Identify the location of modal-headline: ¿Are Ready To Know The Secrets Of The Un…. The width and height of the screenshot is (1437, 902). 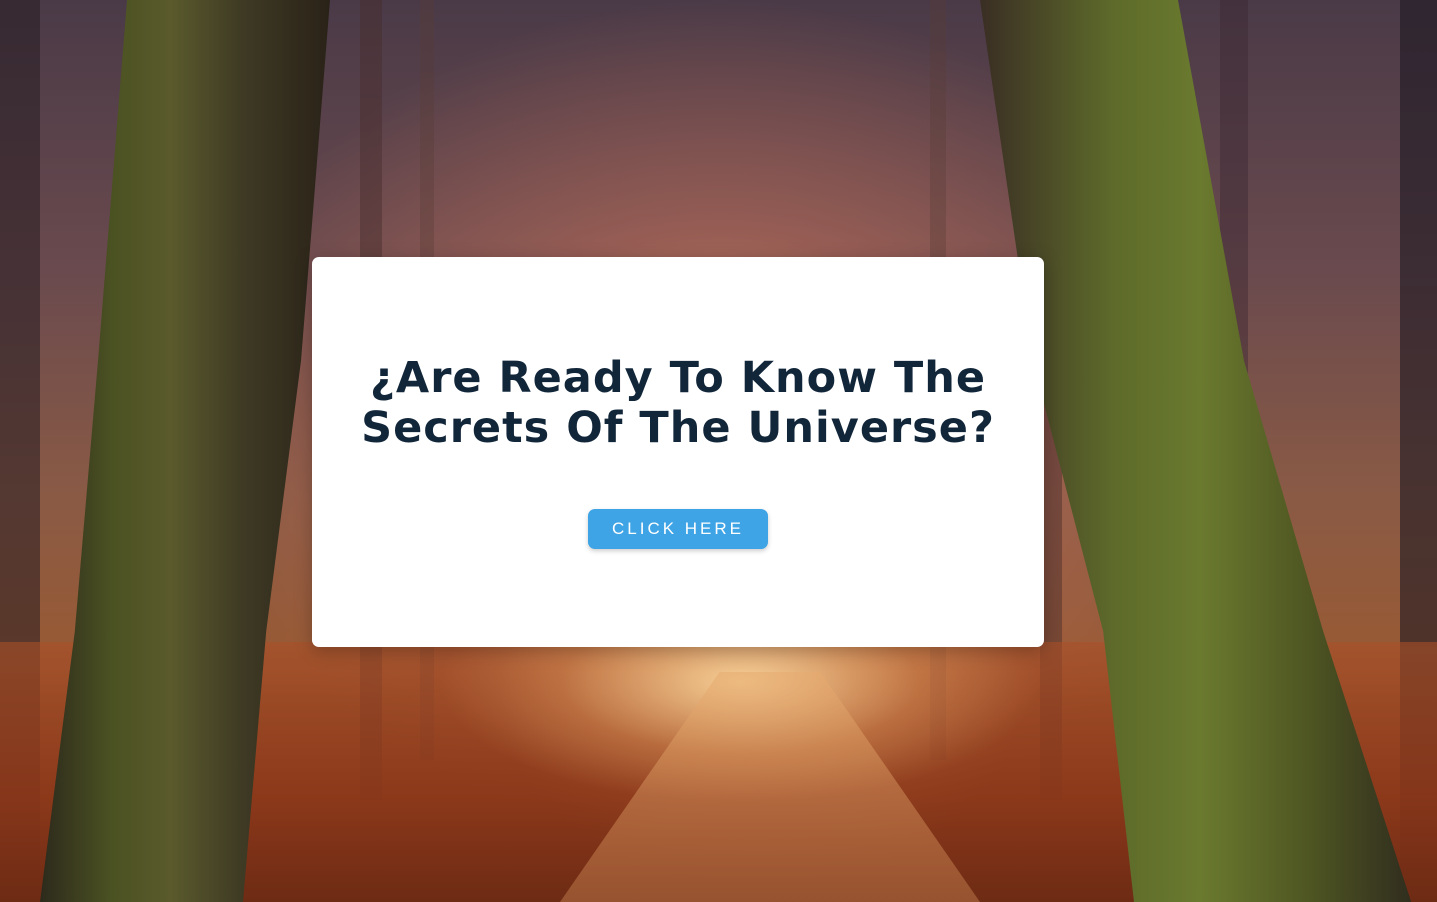
(678, 403).